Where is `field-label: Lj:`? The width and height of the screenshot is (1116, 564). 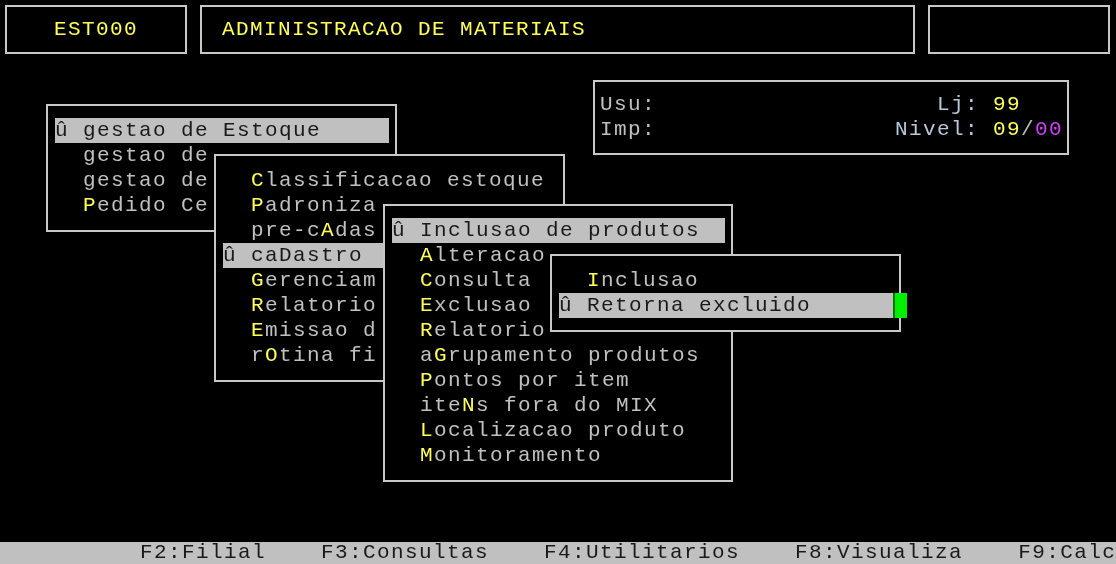 field-label: Lj: is located at coordinates (958, 104).